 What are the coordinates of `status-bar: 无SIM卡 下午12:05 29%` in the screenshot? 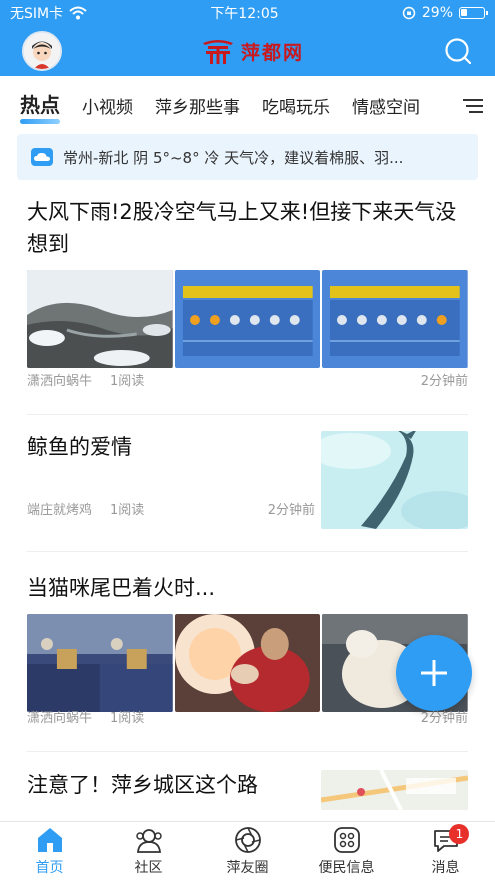 It's located at (247, 13).